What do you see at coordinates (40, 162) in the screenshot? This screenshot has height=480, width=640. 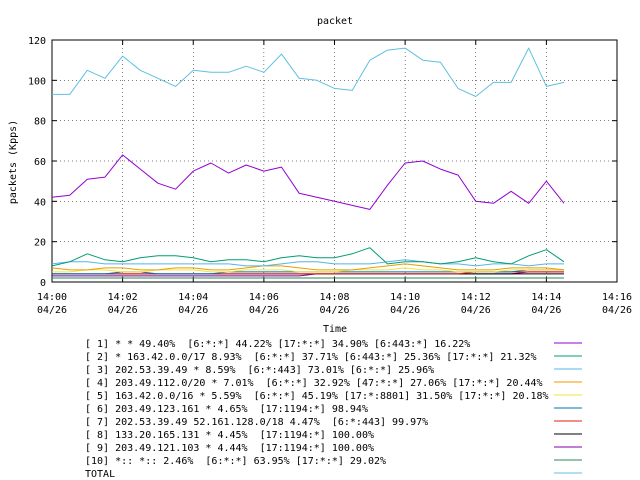 I see `y-tick-label: 60` at bounding box center [40, 162].